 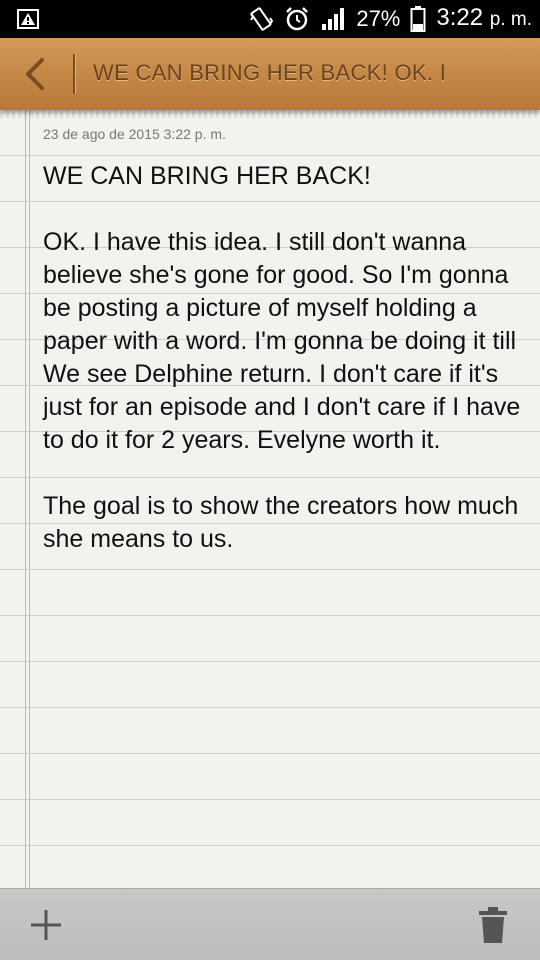 I want to click on warning-icon, so click(x=28, y=19).